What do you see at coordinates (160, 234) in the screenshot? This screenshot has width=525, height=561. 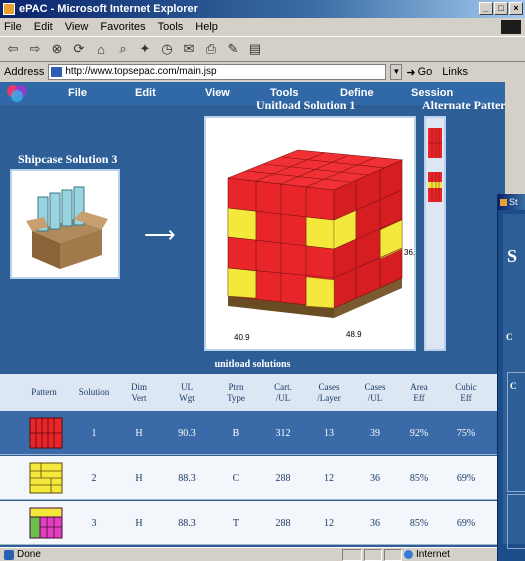 I see `arrow-right-icon: ⟶` at bounding box center [160, 234].